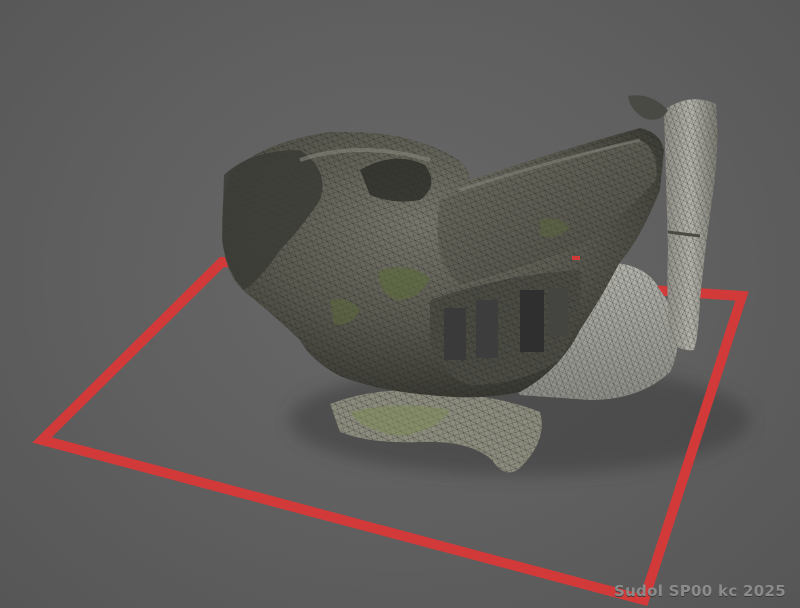 This screenshot has height=608, width=800. What do you see at coordinates (576, 258) in the screenshot?
I see `marker` at bounding box center [576, 258].